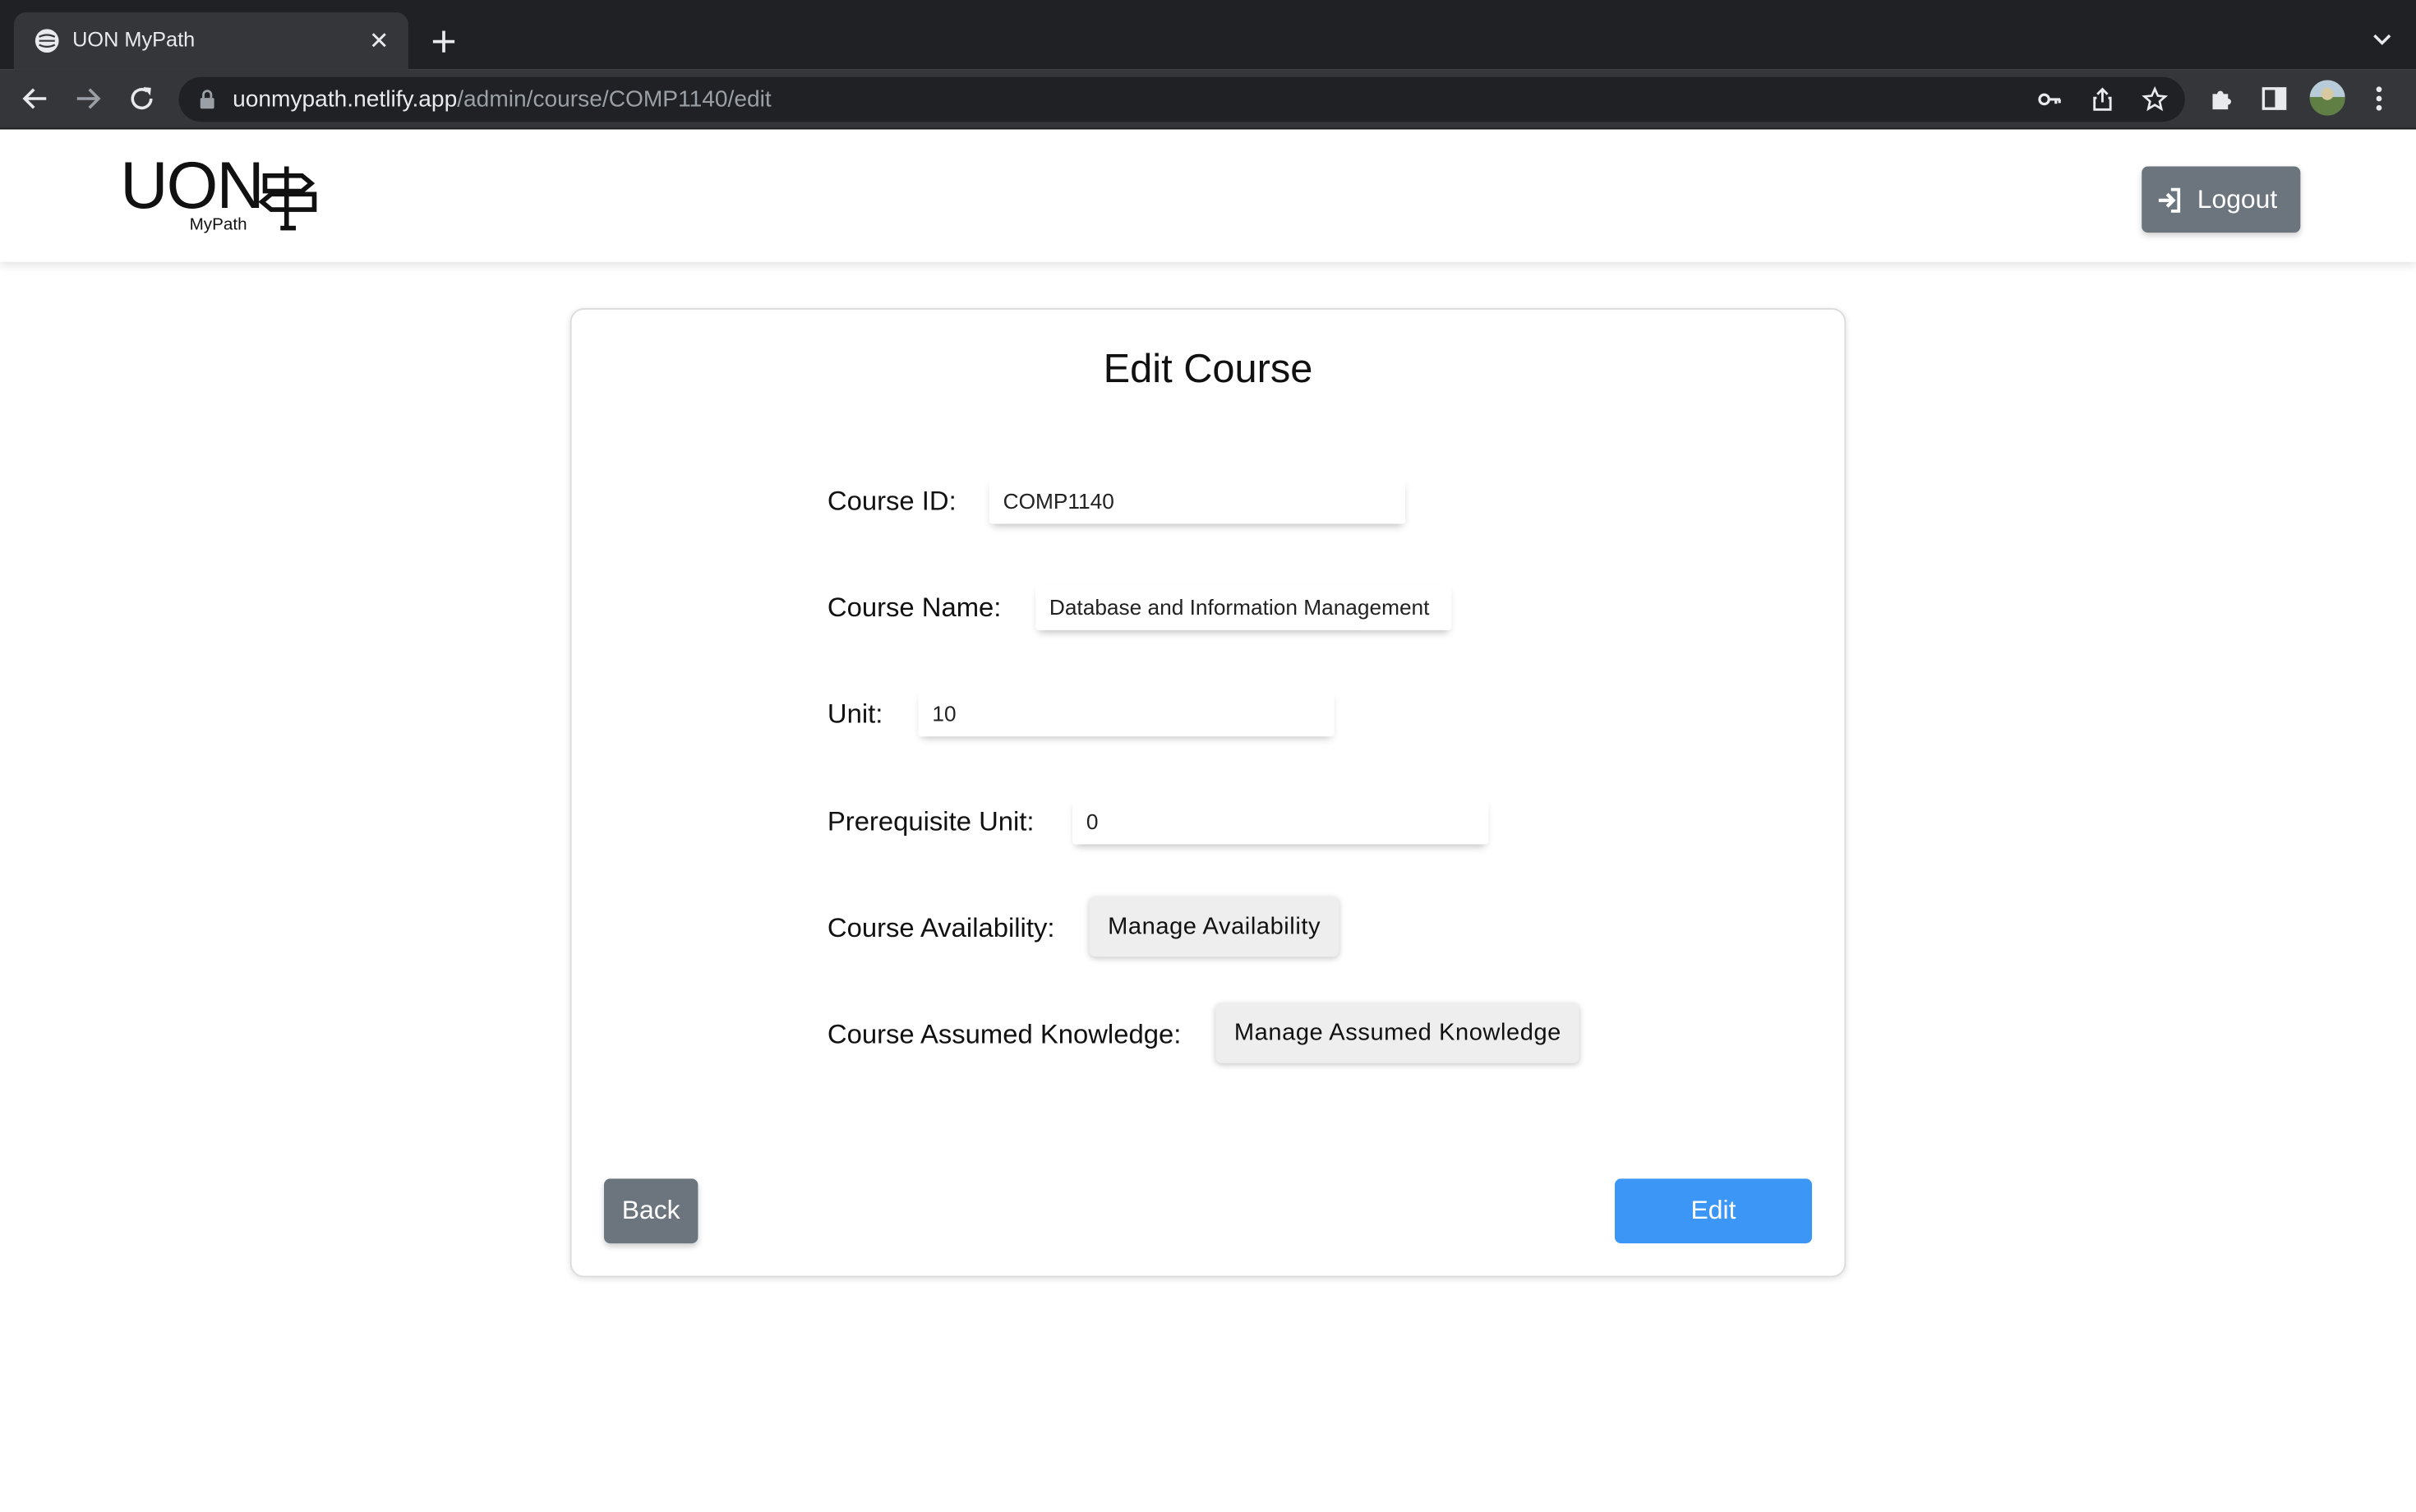 The height and width of the screenshot is (1512, 2416). I want to click on reload-icon, so click(142, 99).